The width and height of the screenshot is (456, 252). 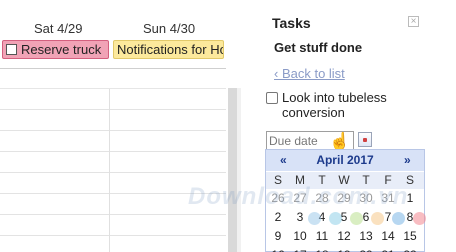 I want to click on date-picker-day: 22, so click(x=410, y=249).